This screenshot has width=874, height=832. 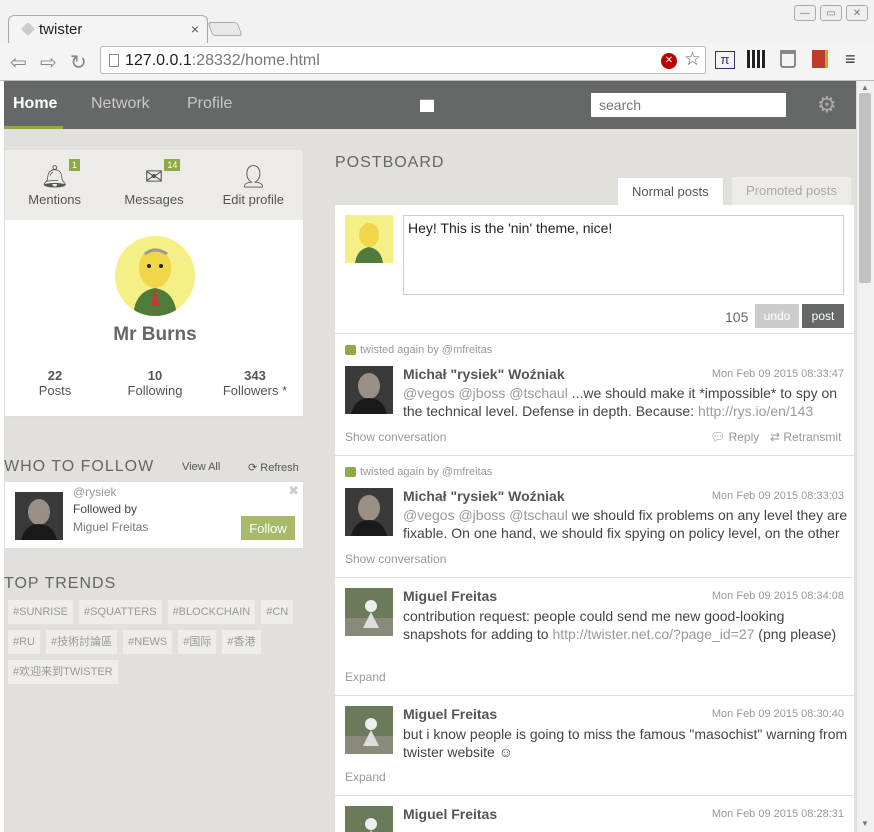 I want to click on trend-tag: #欢迎来到TWISTER, so click(x=63, y=672).